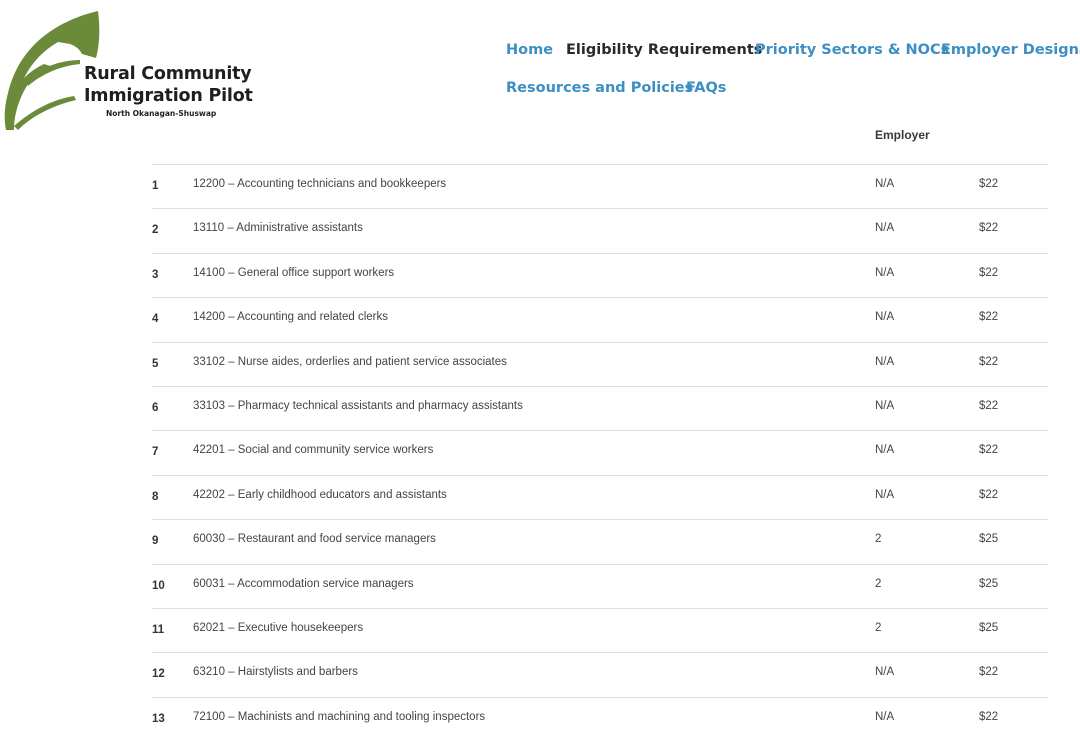 The image size is (1080, 741). What do you see at coordinates (278, 627) in the screenshot?
I see `occupation-cell: 62021 – Executive housekeepers` at bounding box center [278, 627].